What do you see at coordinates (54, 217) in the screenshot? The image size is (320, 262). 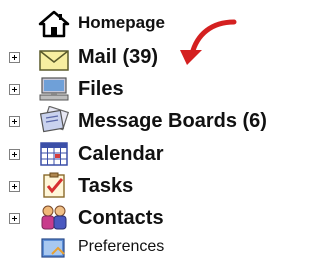 I see `contacts-icon` at bounding box center [54, 217].